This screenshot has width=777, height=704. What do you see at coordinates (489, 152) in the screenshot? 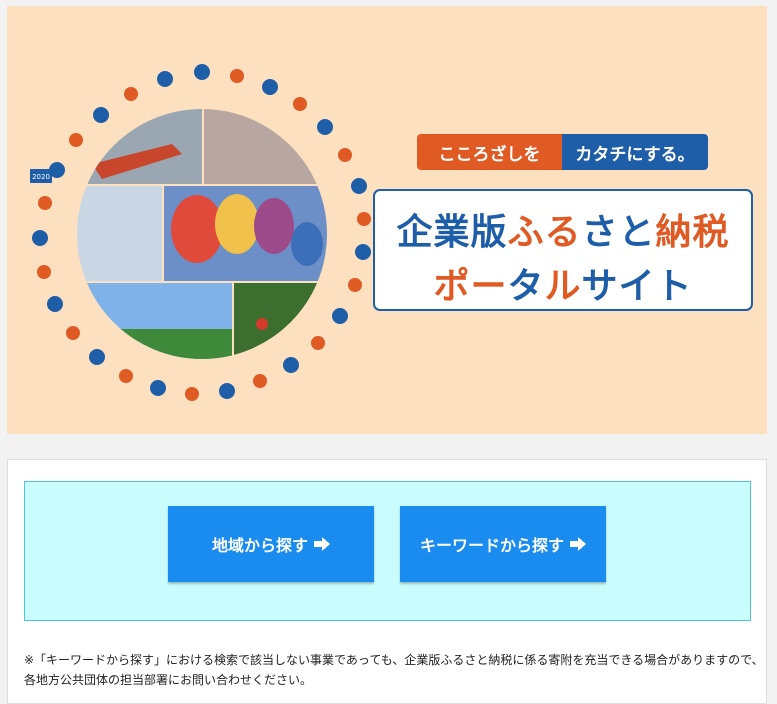
I see `tagline-left: こころざしを` at bounding box center [489, 152].